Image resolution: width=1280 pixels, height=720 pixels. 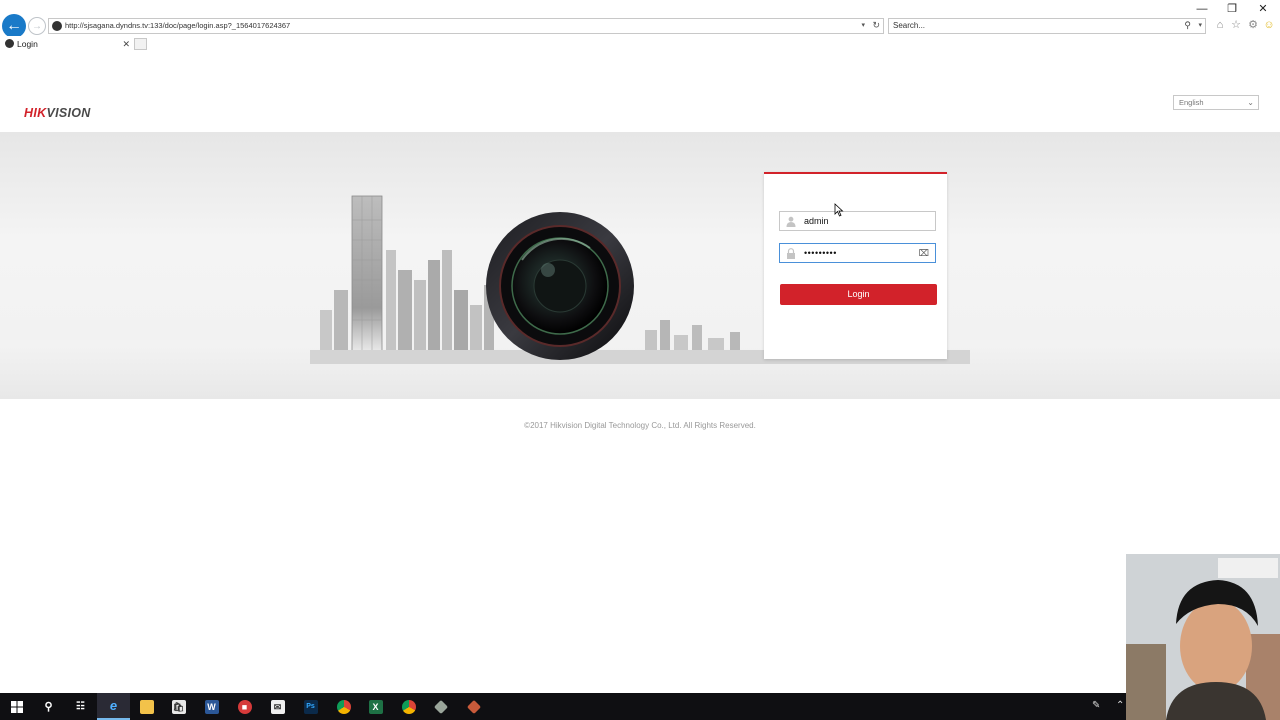 I want to click on search-dropdown-icon: ▾, so click(x=1200, y=26).